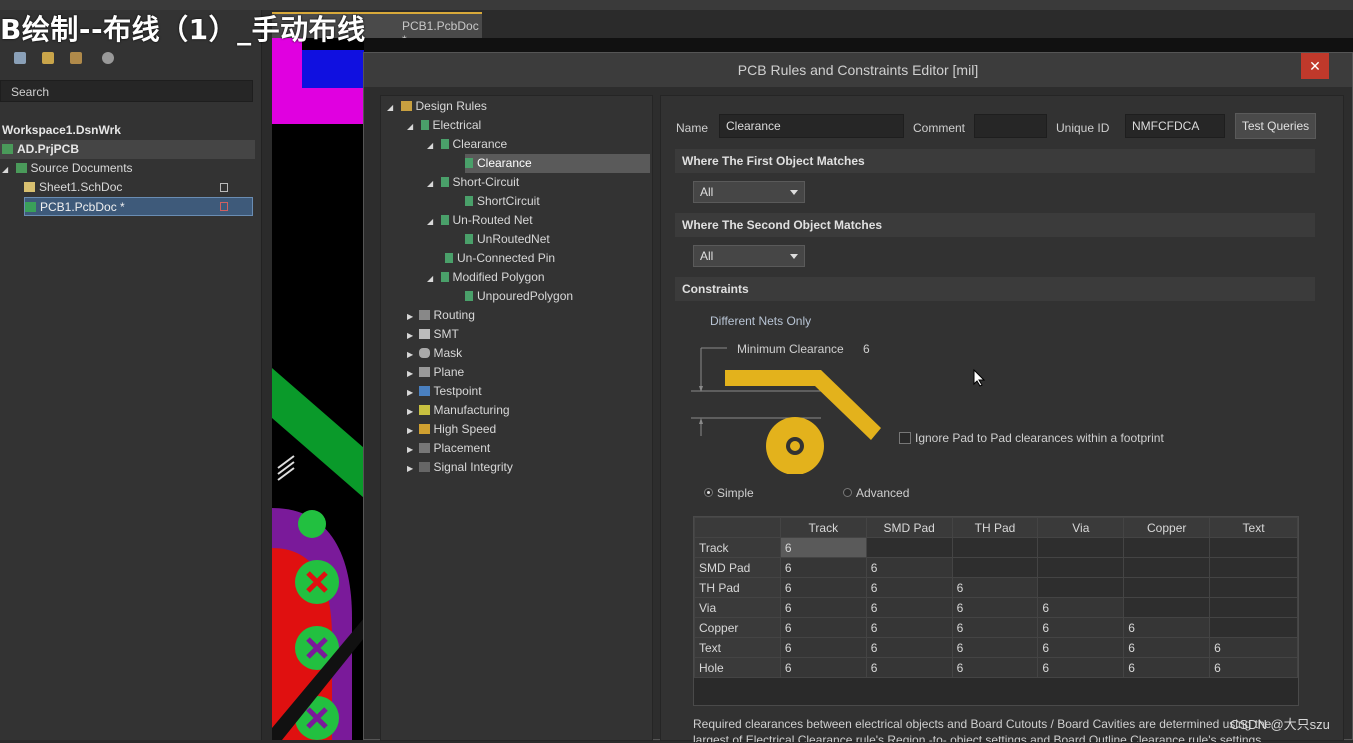 The width and height of the screenshot is (1353, 743). I want to click on folder-icon, so click(76, 58).